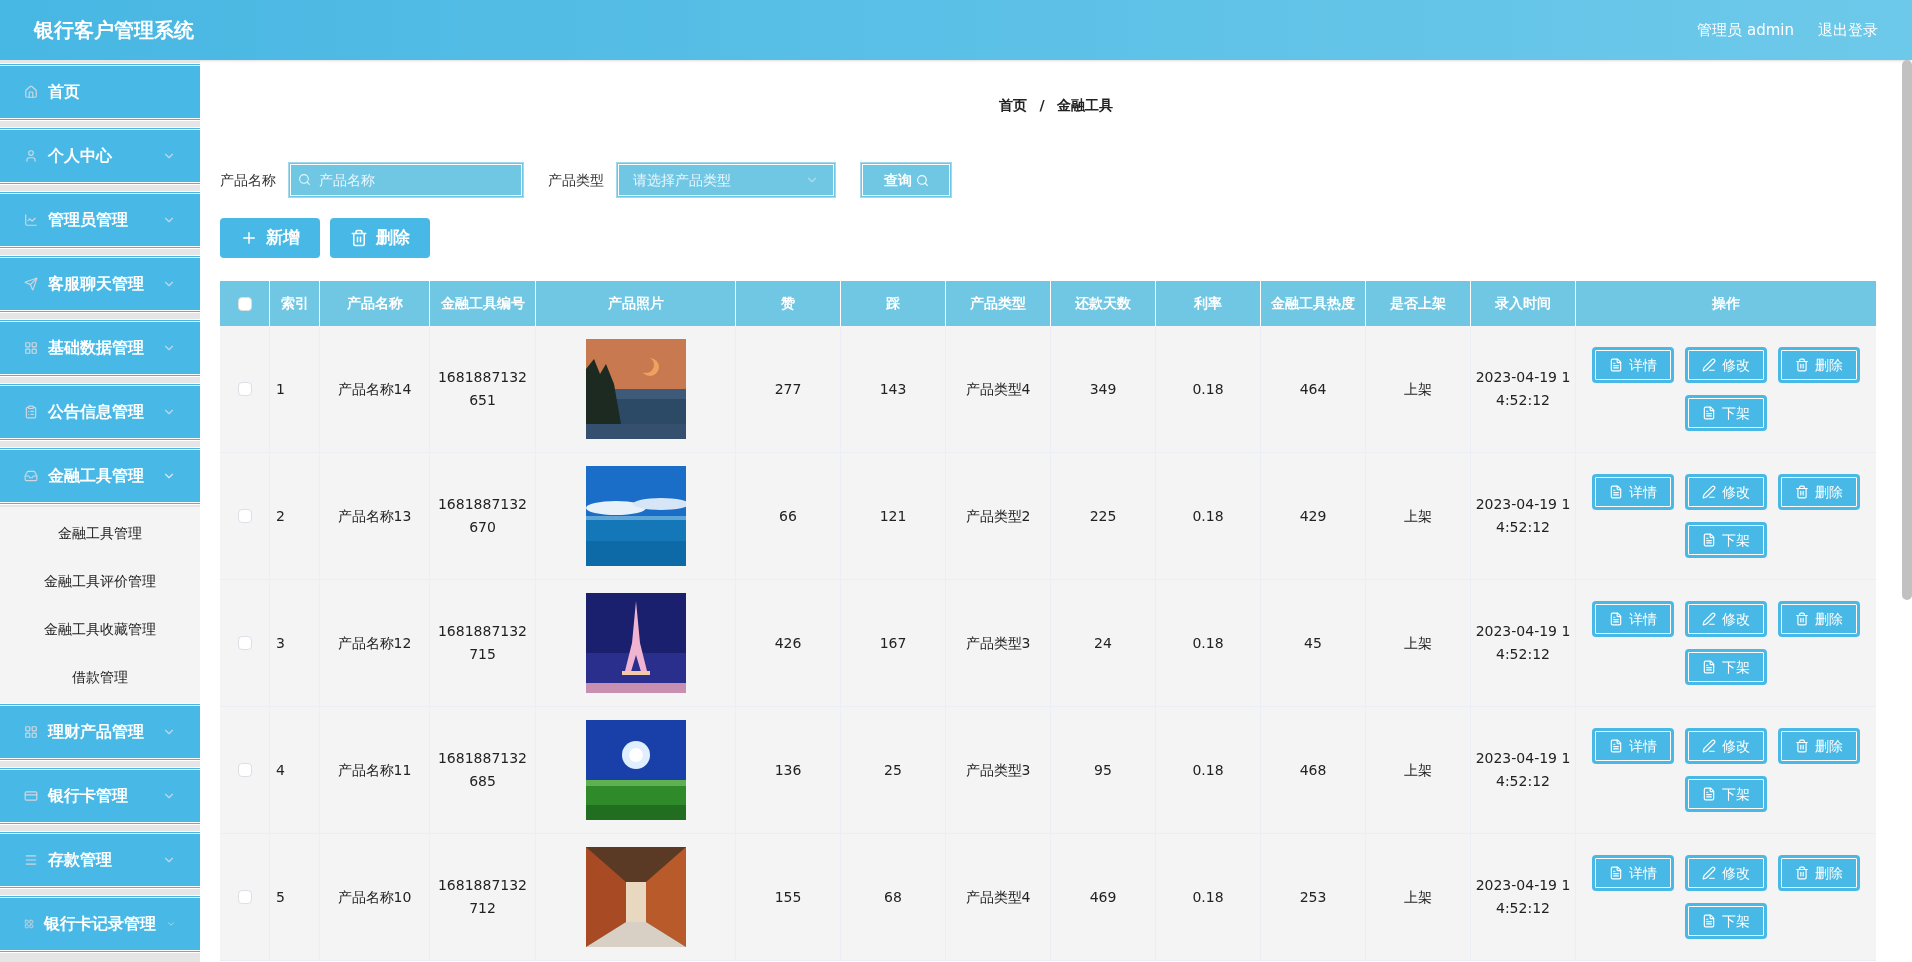 The width and height of the screenshot is (1912, 962). What do you see at coordinates (100, 284) in the screenshot?
I see `sidebar-item: 客服聊天管理` at bounding box center [100, 284].